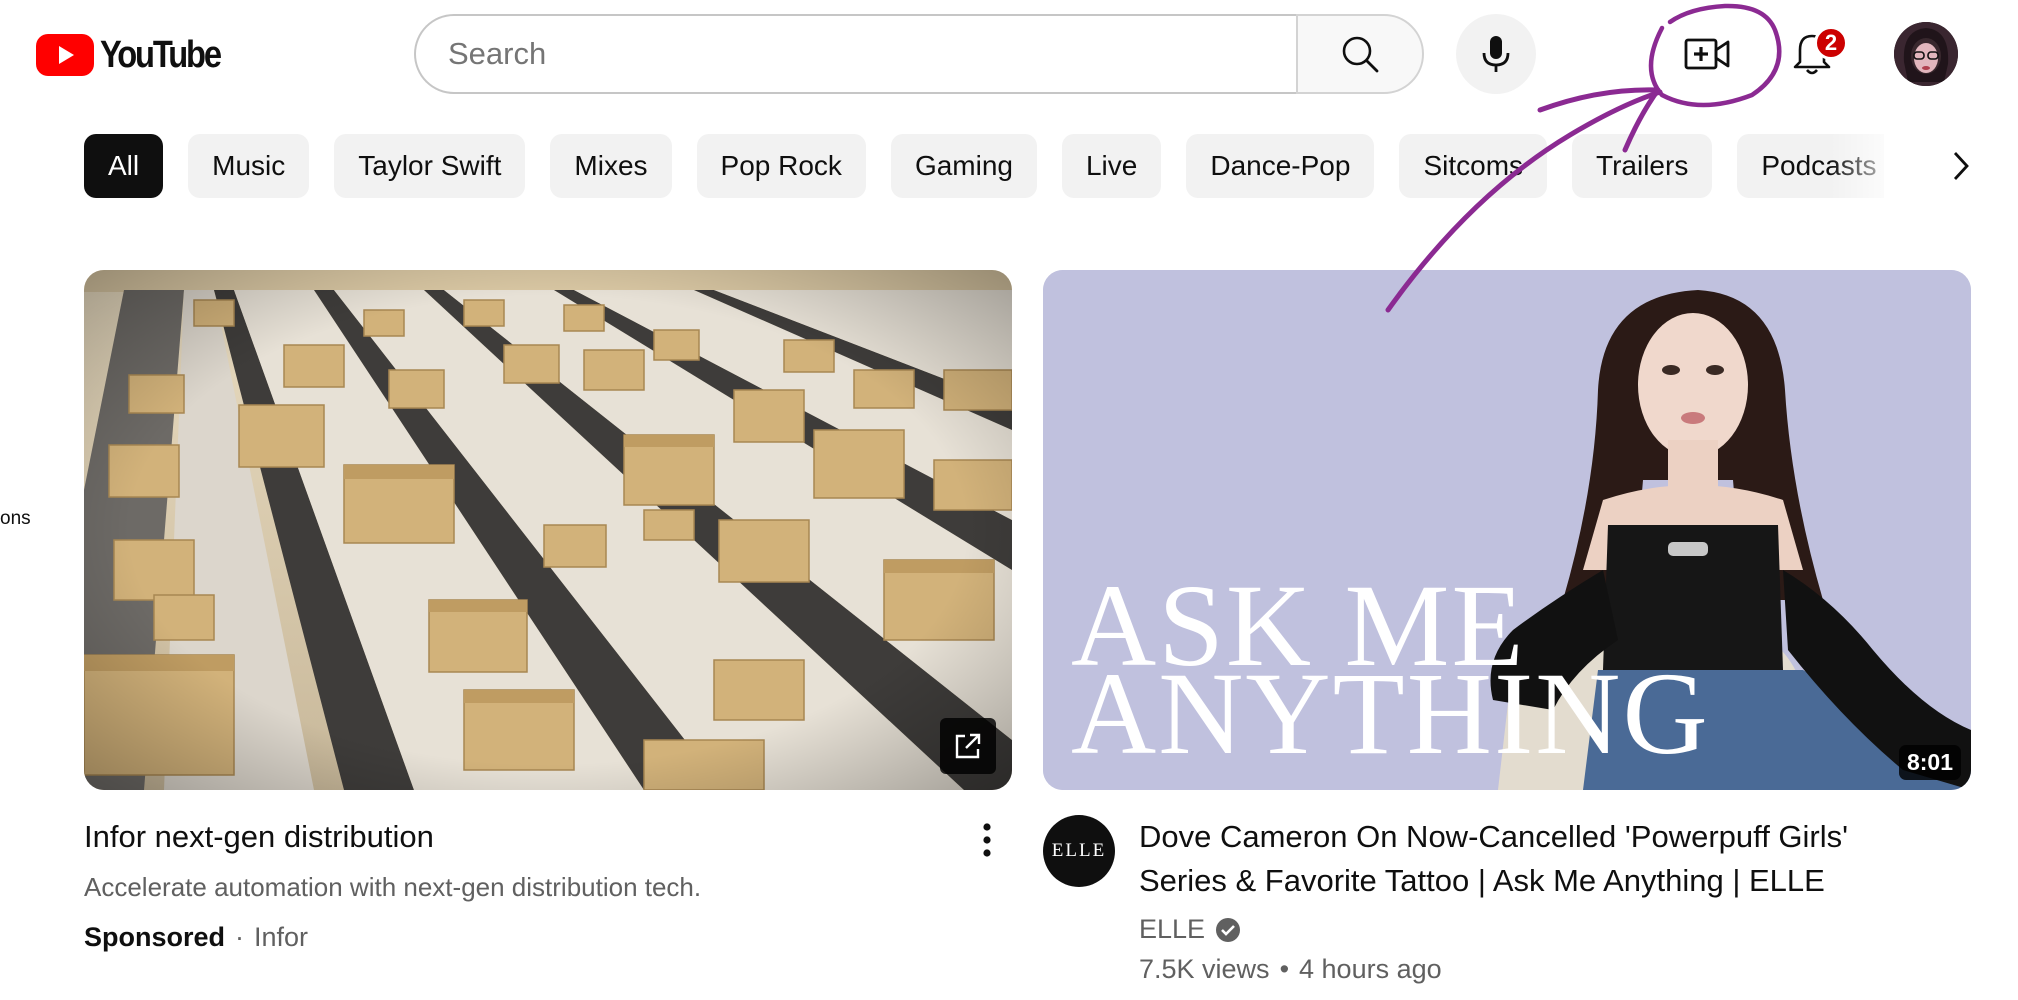 The image size is (2018, 1000). I want to click on chip-pop-rock: Pop Rock, so click(781, 166).